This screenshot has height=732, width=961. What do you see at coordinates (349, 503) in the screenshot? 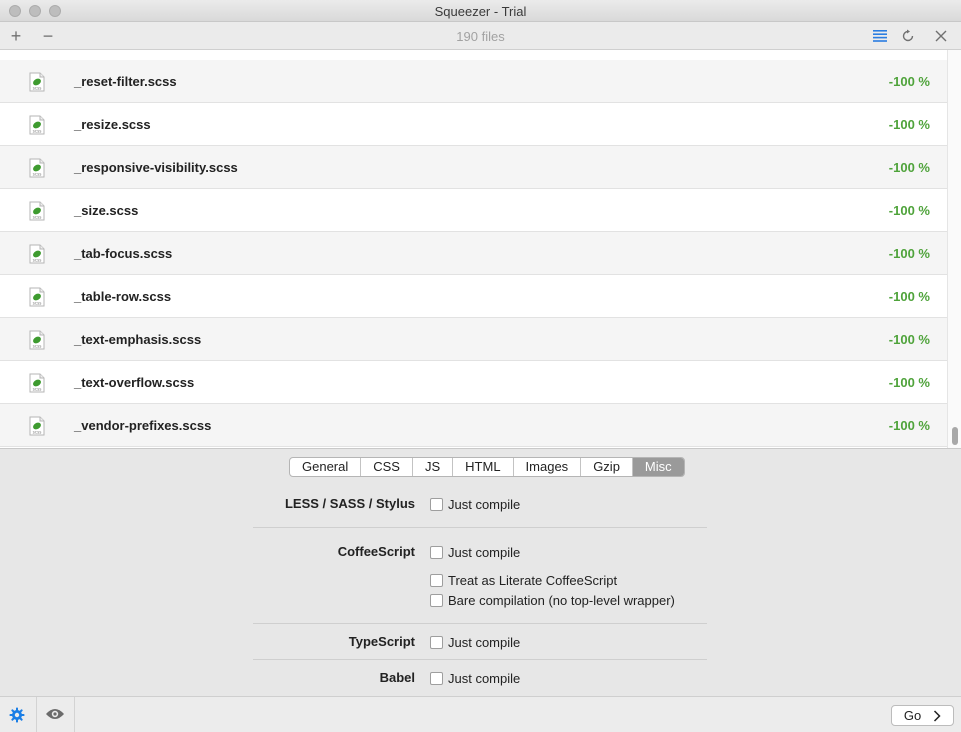
I see `less-sass-stylus-label: LESS / SASS / Stylus` at bounding box center [349, 503].